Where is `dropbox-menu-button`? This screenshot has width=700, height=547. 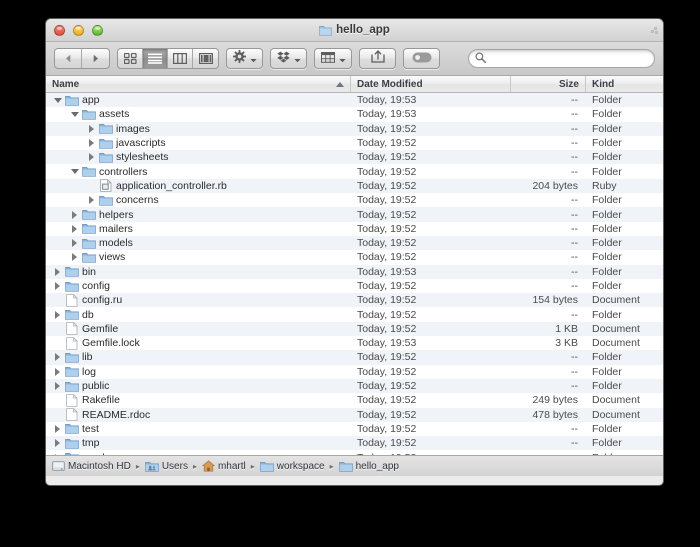 dropbox-menu-button is located at coordinates (288, 58).